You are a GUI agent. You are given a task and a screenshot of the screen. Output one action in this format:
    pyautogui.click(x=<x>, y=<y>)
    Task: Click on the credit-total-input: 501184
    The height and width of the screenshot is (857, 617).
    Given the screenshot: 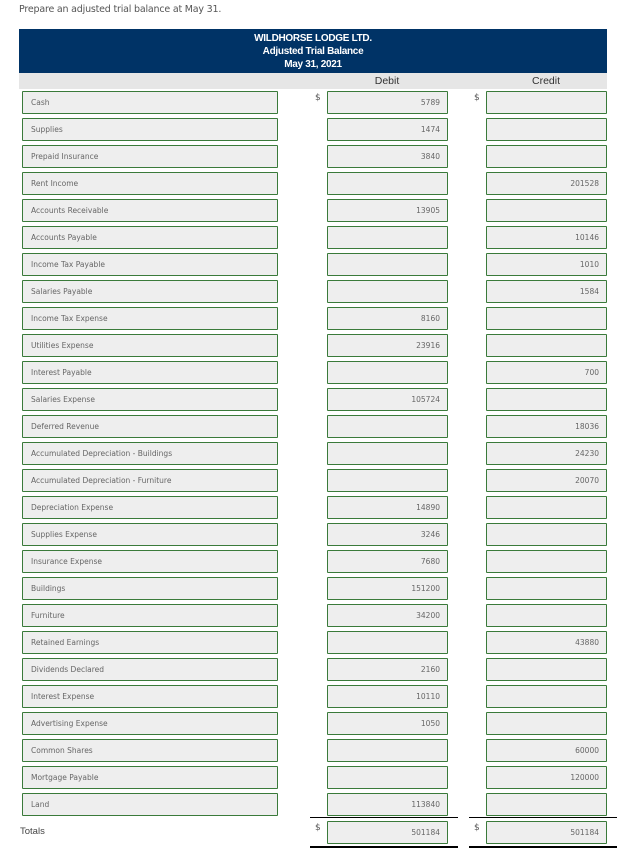 What is the action you would take?
    pyautogui.click(x=546, y=832)
    